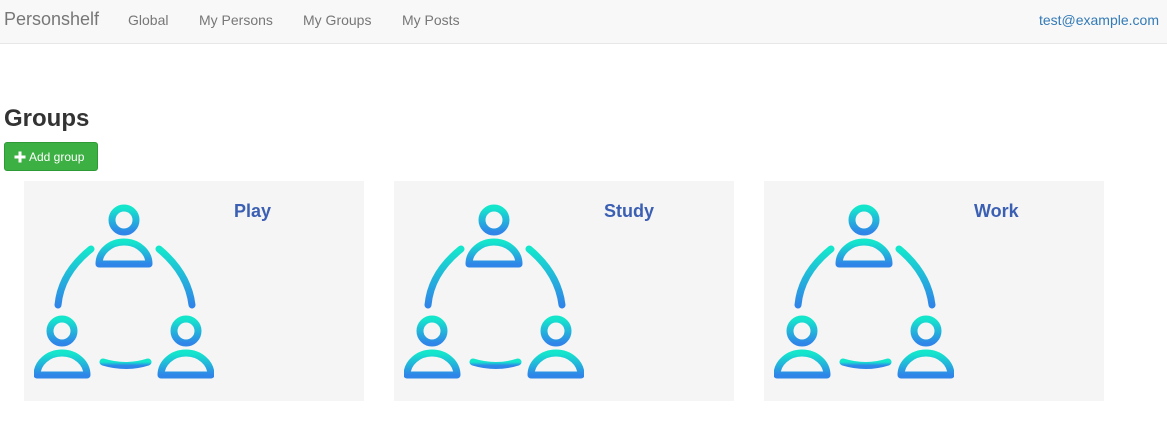 The height and width of the screenshot is (421, 1167). Describe the element at coordinates (57, 156) in the screenshot. I see `add-group-label: Add group` at that location.